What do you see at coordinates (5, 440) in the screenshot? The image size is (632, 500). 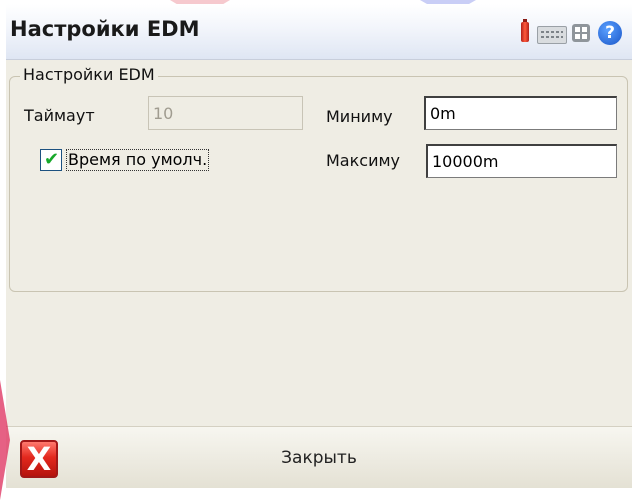 I see `edge-decoration` at bounding box center [5, 440].